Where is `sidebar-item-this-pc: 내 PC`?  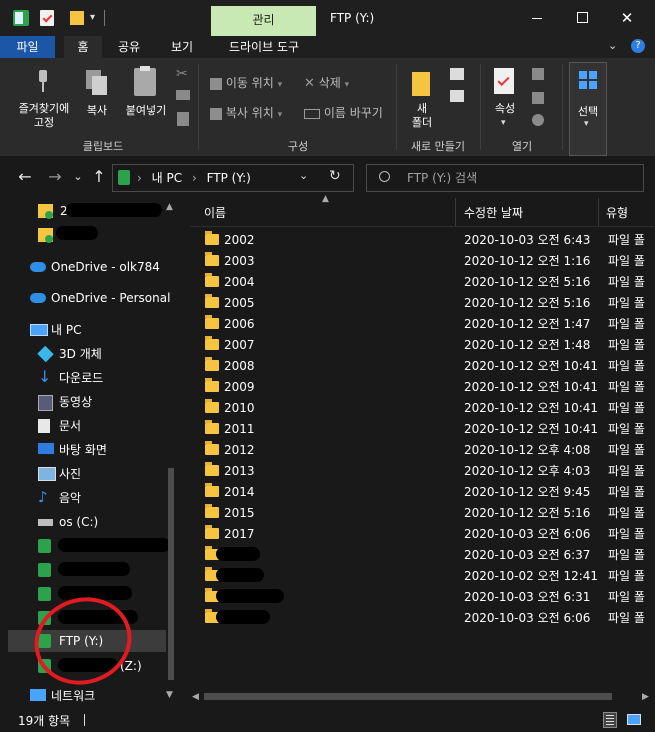 sidebar-item-this-pc: 내 PC is located at coordinates (90, 330).